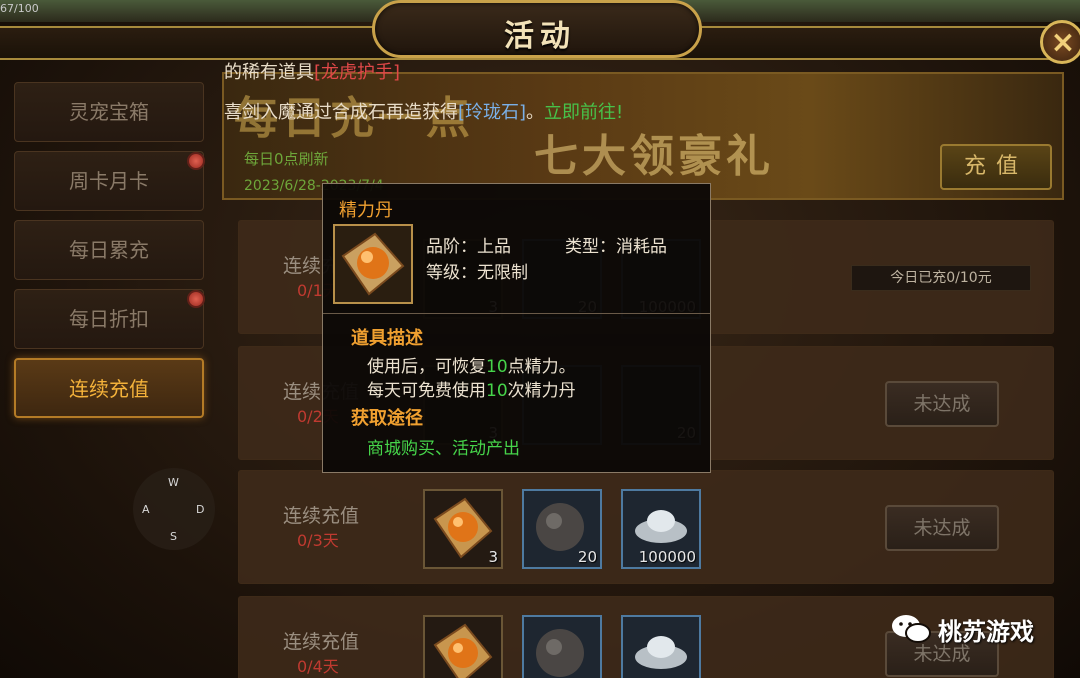 The image size is (1080, 678). I want to click on tab-label: 连续充值, so click(109, 389).